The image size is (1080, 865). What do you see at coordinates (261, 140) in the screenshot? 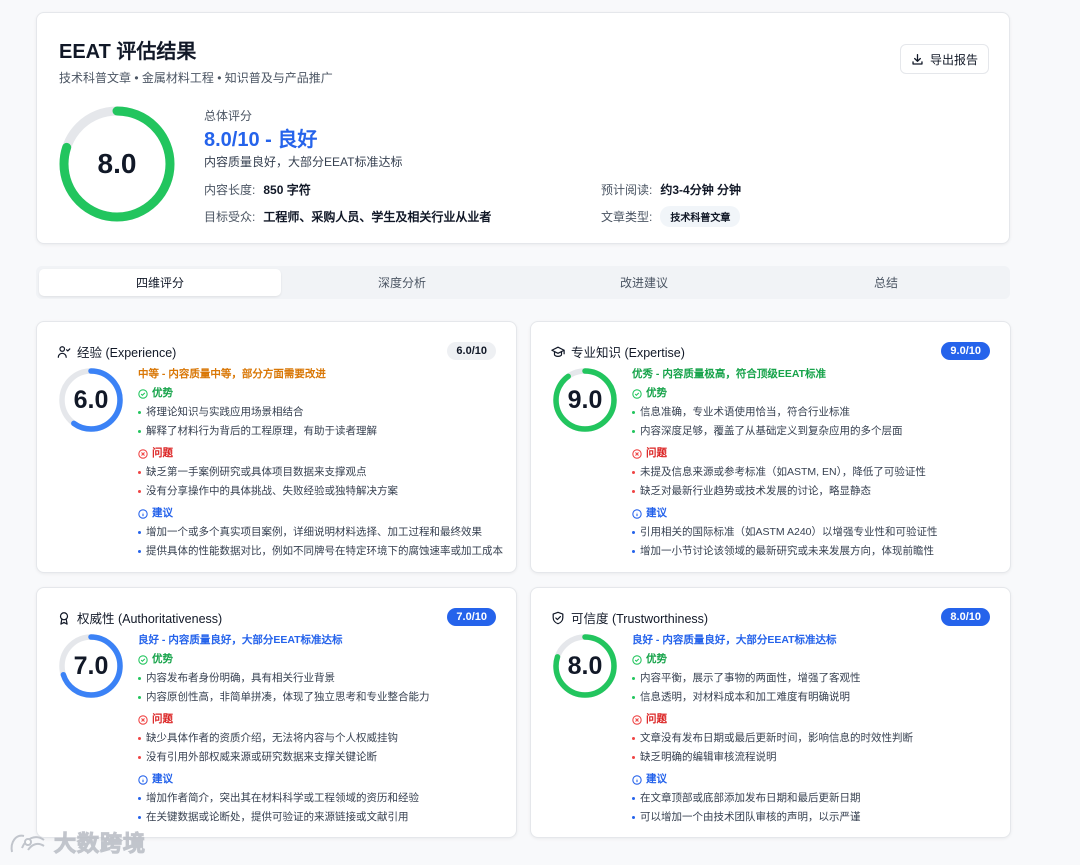
I see `overall-score-value: 8.0/10 - 良好` at bounding box center [261, 140].